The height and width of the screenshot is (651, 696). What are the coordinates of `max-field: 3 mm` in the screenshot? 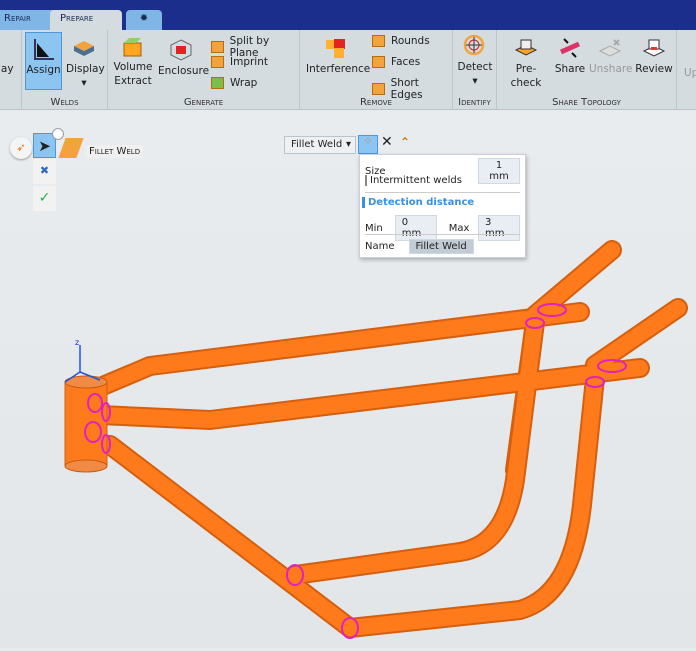 It's located at (499, 228).